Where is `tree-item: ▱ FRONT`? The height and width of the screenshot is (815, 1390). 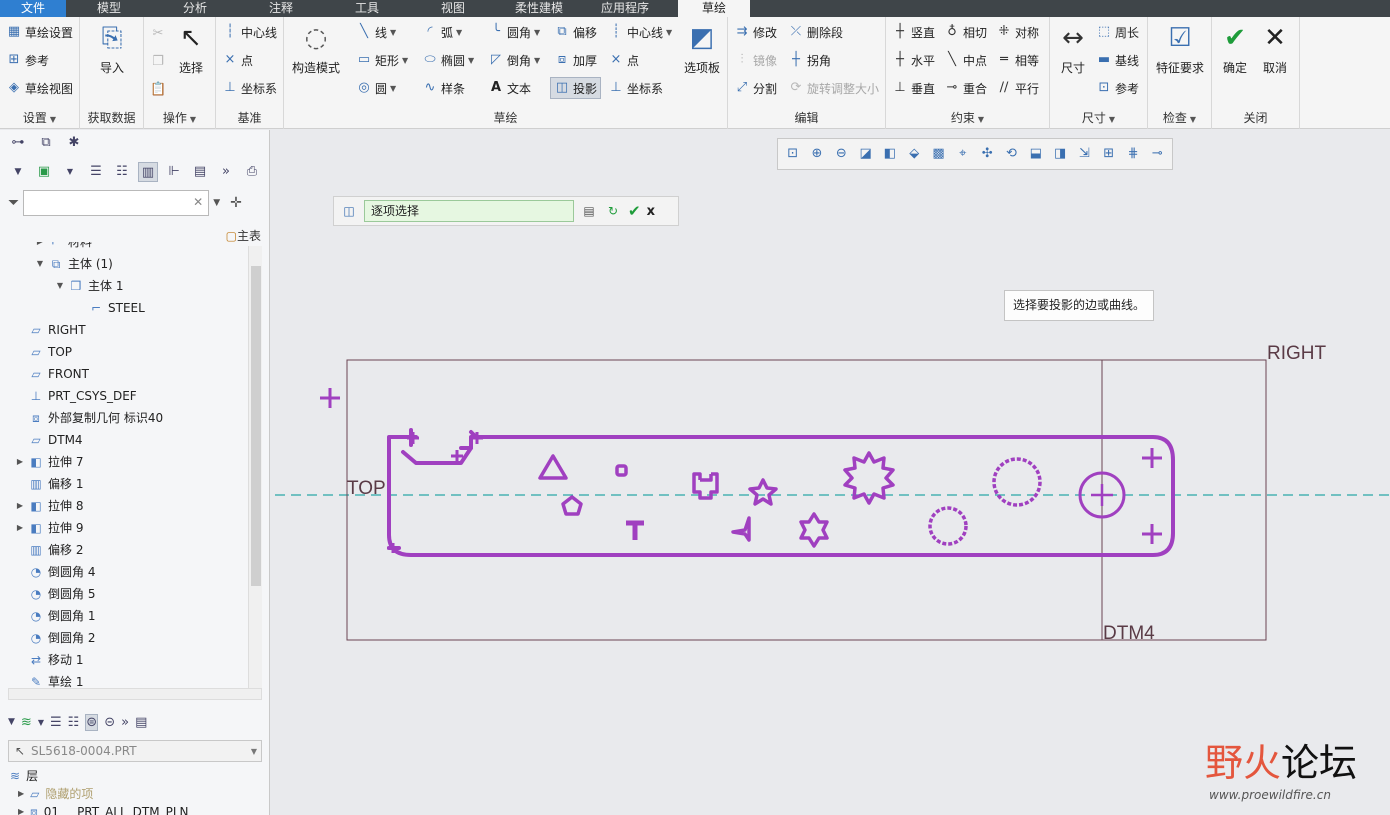 tree-item: ▱ FRONT is located at coordinates (51, 374).